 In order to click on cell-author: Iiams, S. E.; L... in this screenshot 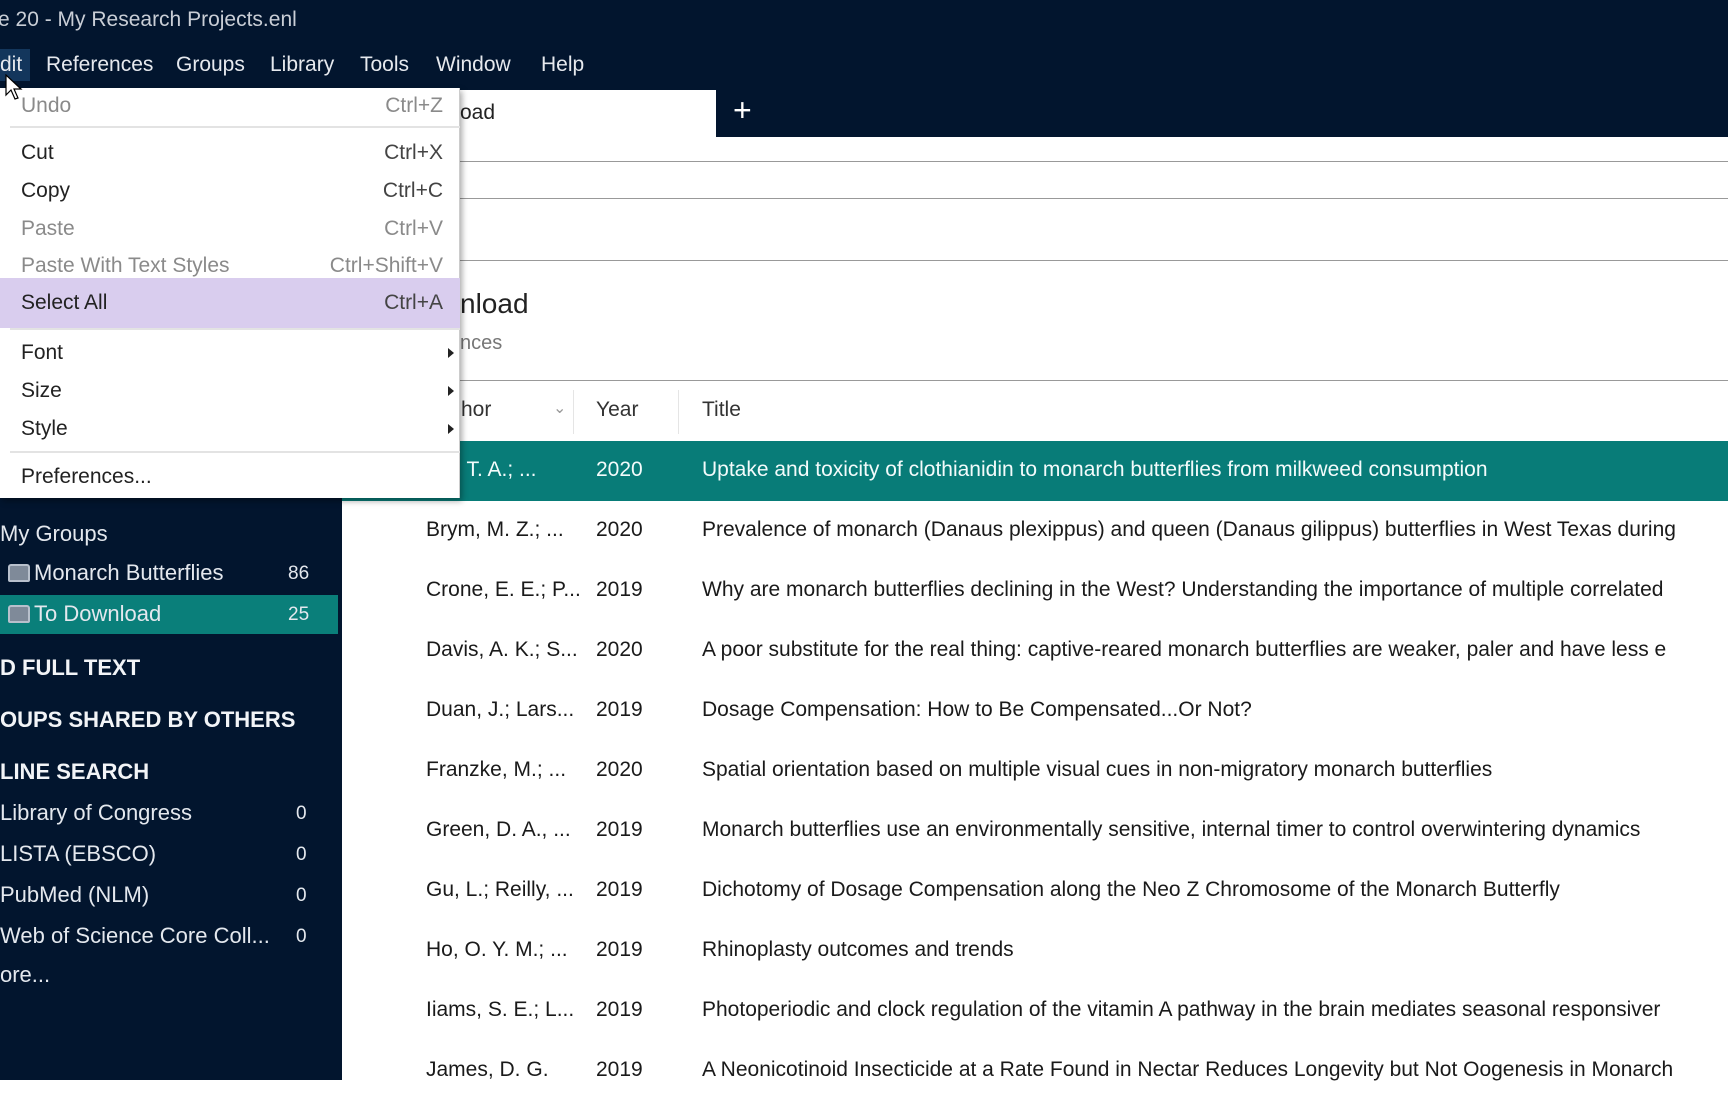, I will do `click(500, 1009)`.